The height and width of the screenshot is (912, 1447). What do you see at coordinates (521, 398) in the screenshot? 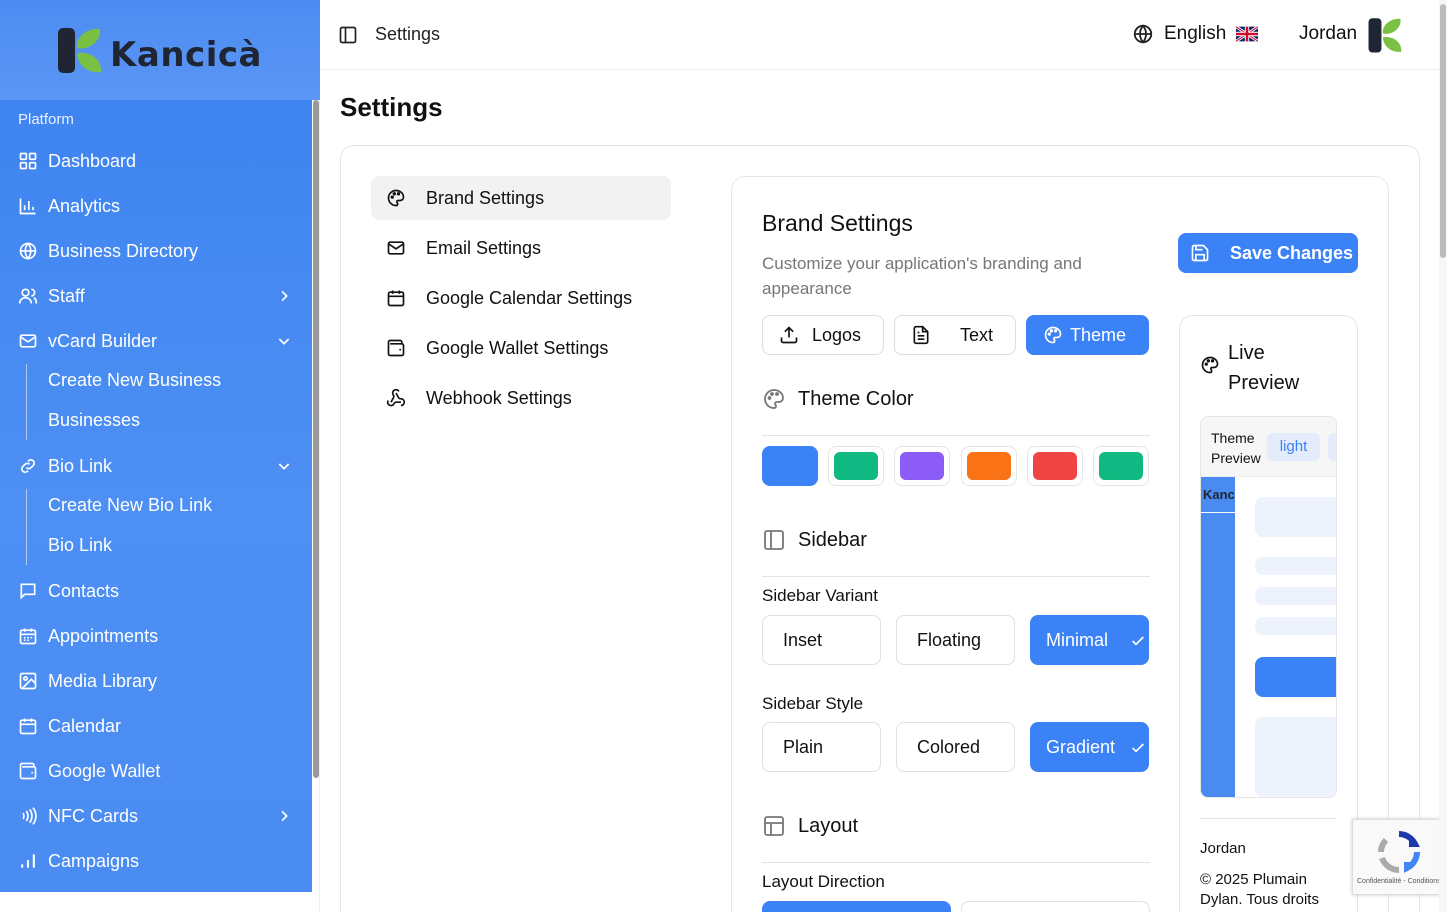
I see `nav-webhook-settings: Webhook Settings` at bounding box center [521, 398].